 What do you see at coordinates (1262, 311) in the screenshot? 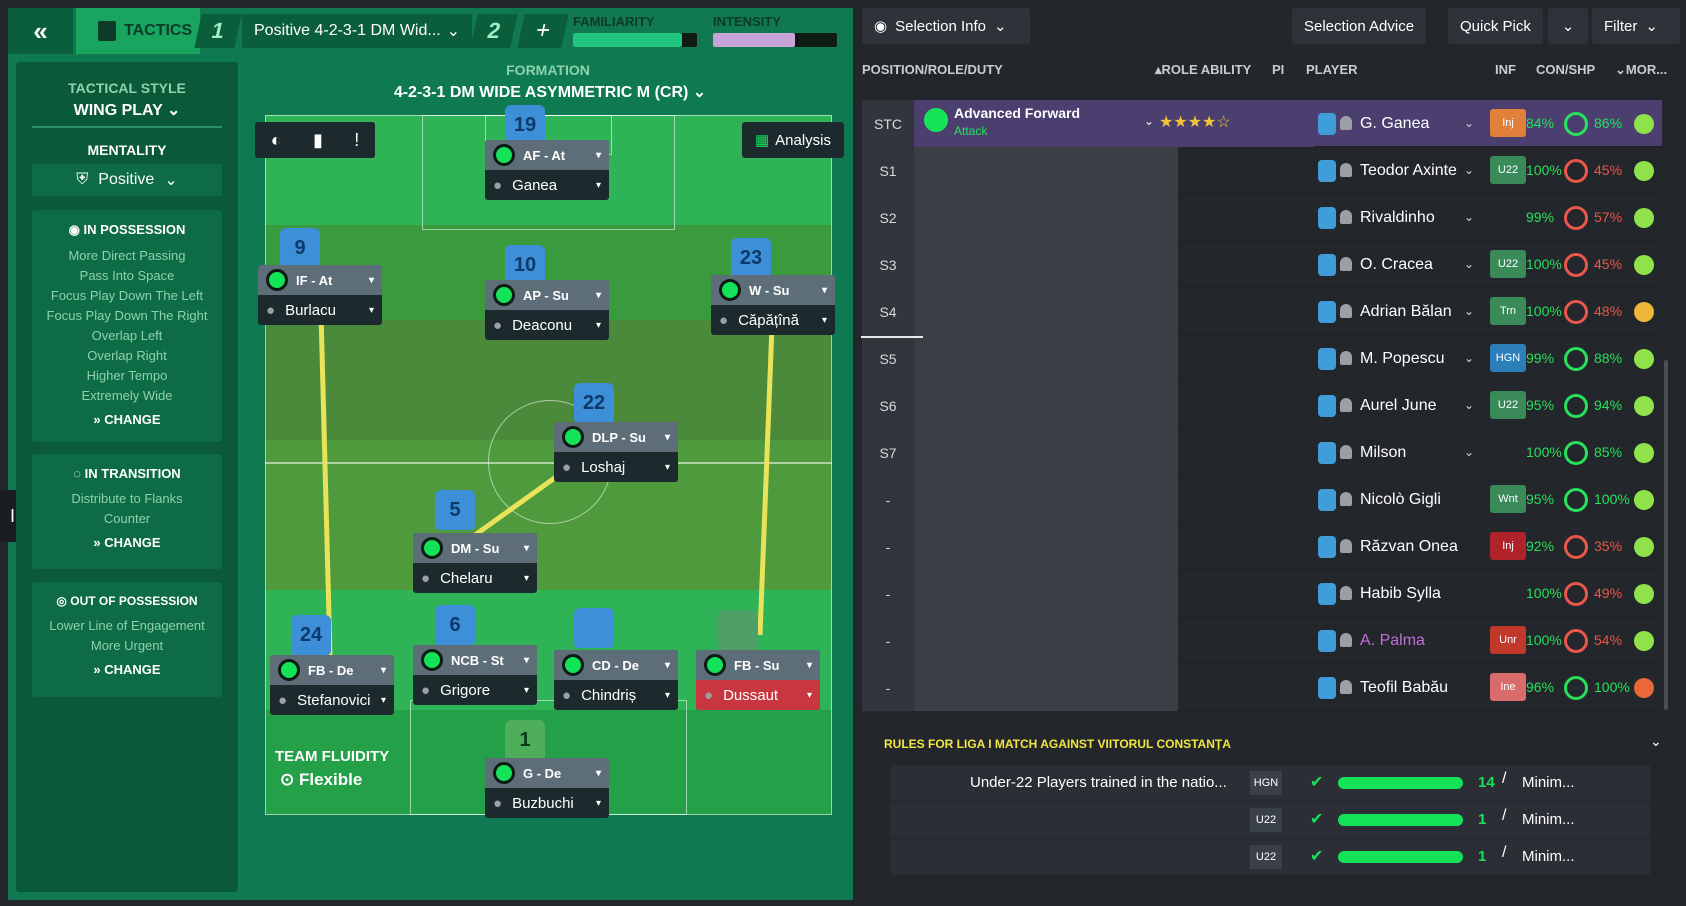
I see `table-row: S4 Adrian Bălan ⌄ Trn 100% 48%` at bounding box center [1262, 311].